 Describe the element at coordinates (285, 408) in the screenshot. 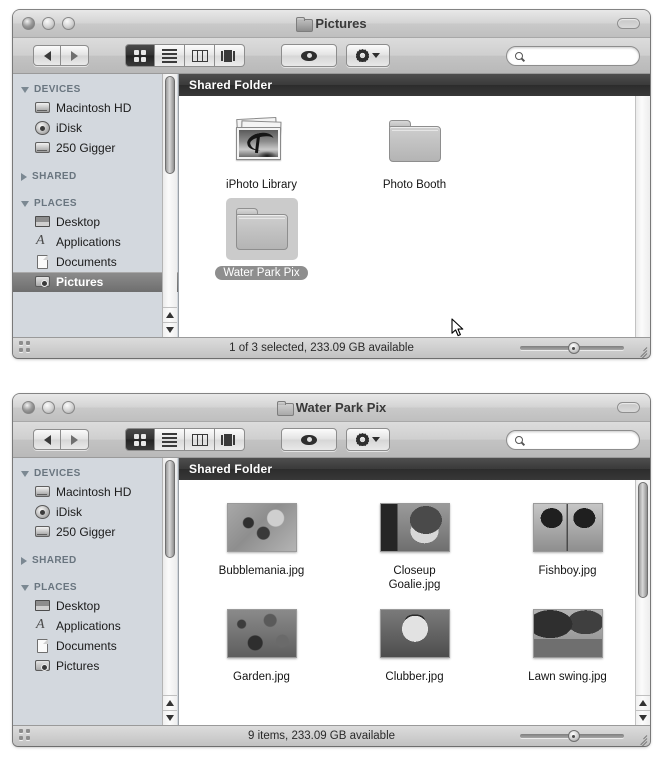

I see `folder-icon` at that location.